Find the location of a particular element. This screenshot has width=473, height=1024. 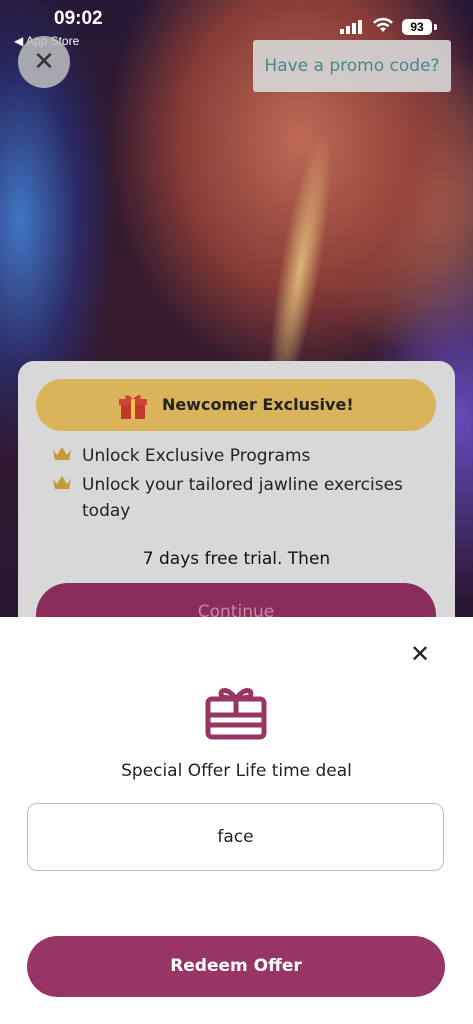

exclusive-label: Newcomer Exclusive! is located at coordinates (257, 404).